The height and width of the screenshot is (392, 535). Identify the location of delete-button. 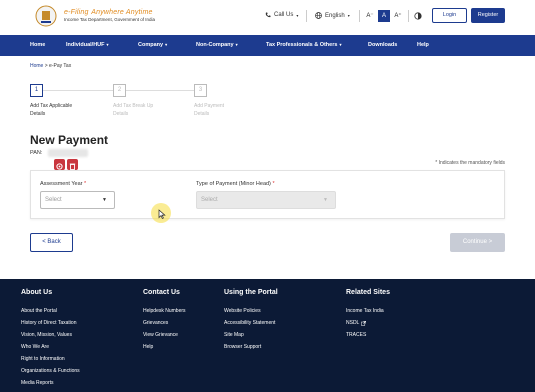
(72, 164).